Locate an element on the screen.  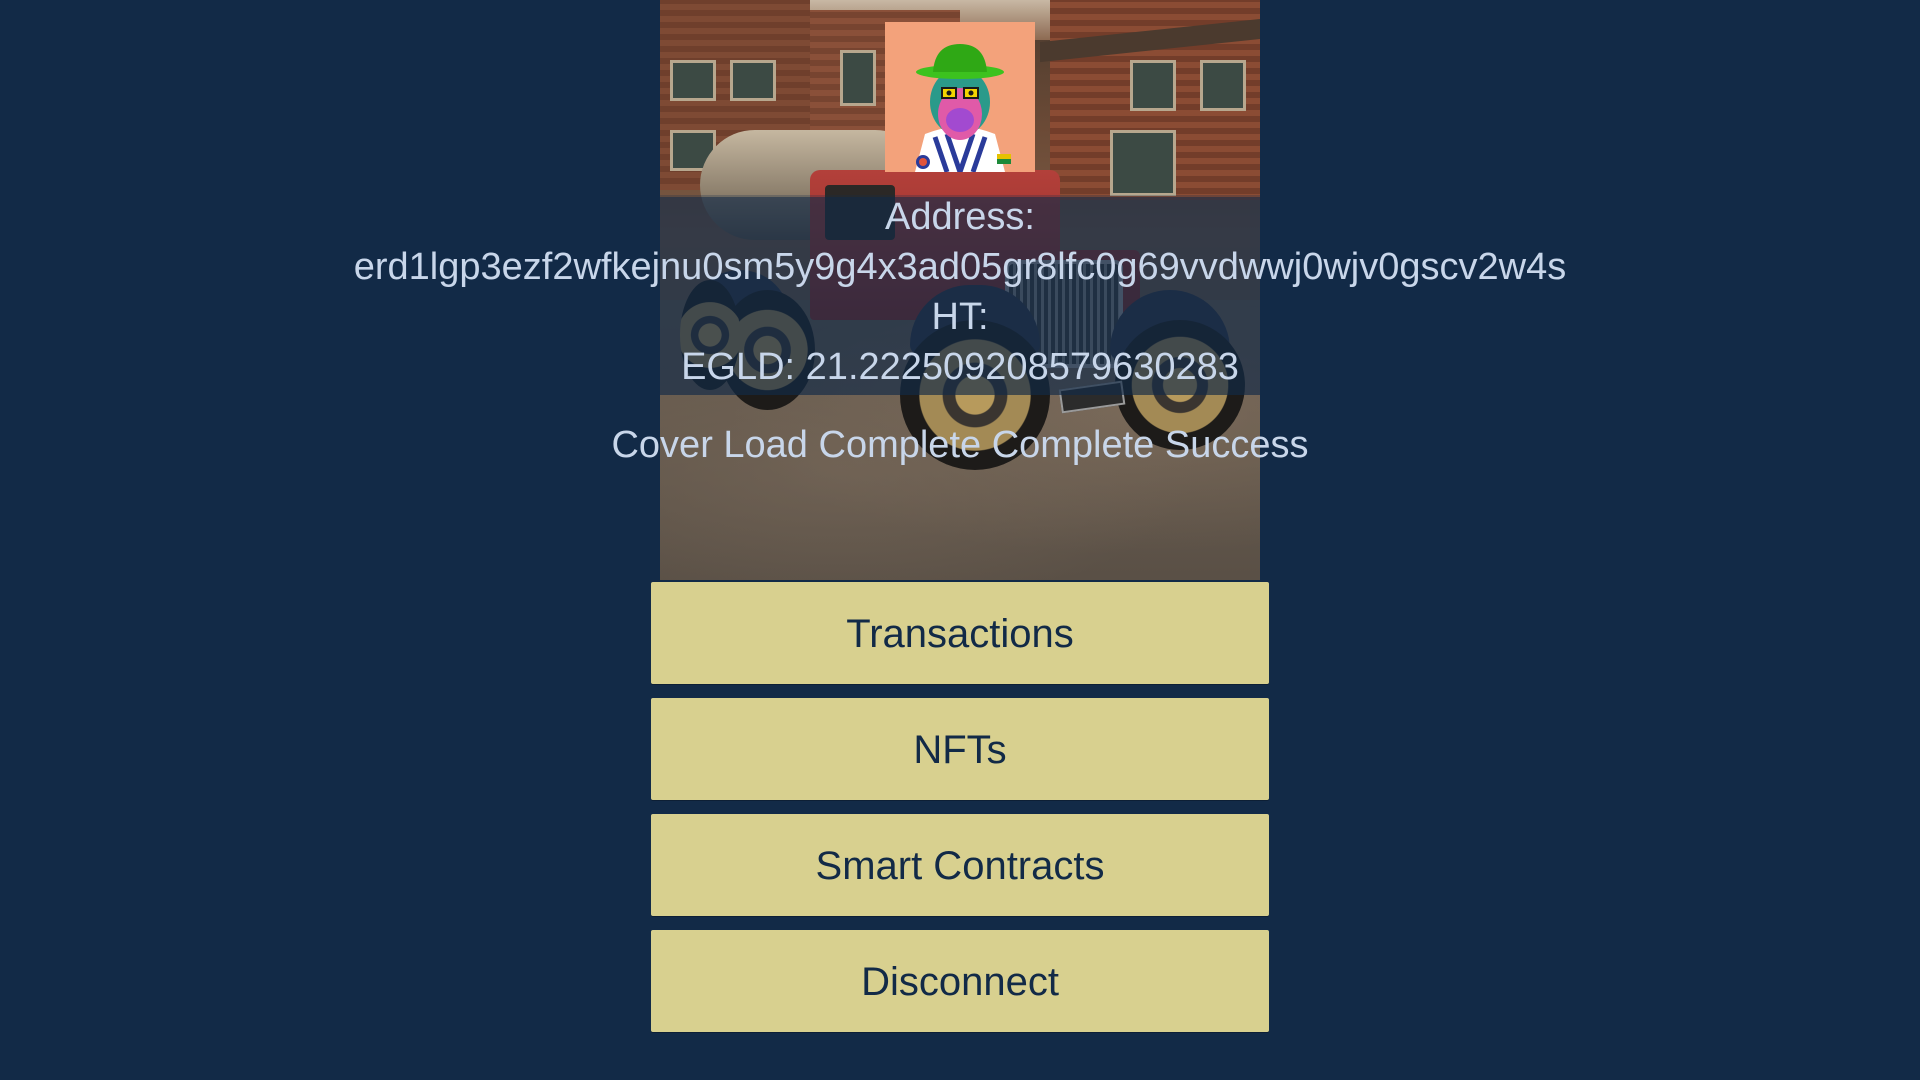
disconnect-button: Disconnect is located at coordinates (960, 981).